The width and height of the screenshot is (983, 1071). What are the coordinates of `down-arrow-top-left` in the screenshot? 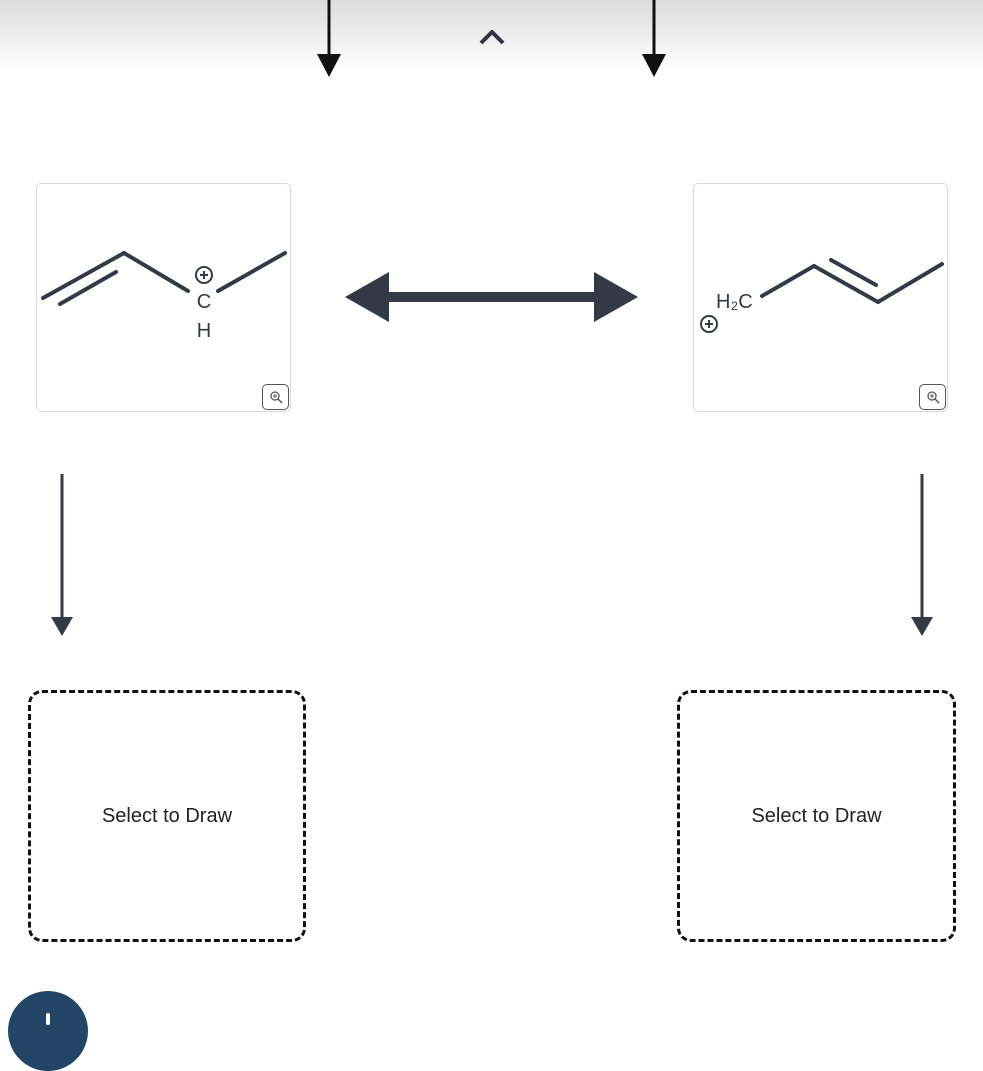 It's located at (329, 38).